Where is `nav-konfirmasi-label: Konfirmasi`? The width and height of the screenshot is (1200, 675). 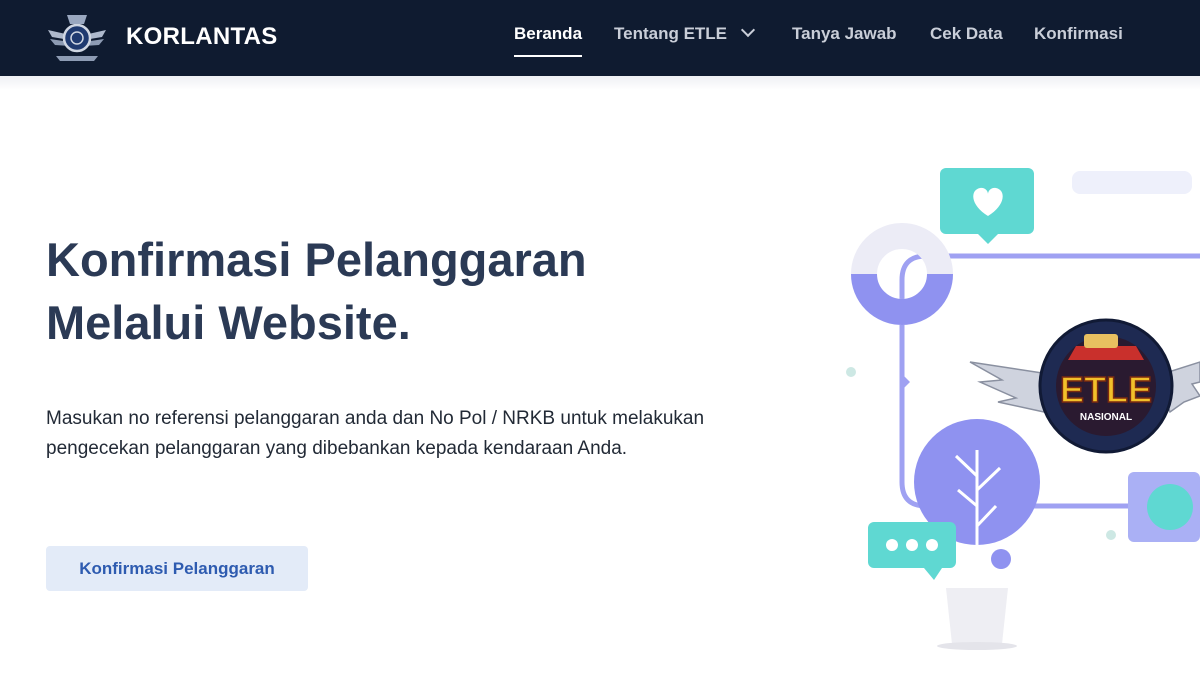 nav-konfirmasi-label: Konfirmasi is located at coordinates (1078, 33).